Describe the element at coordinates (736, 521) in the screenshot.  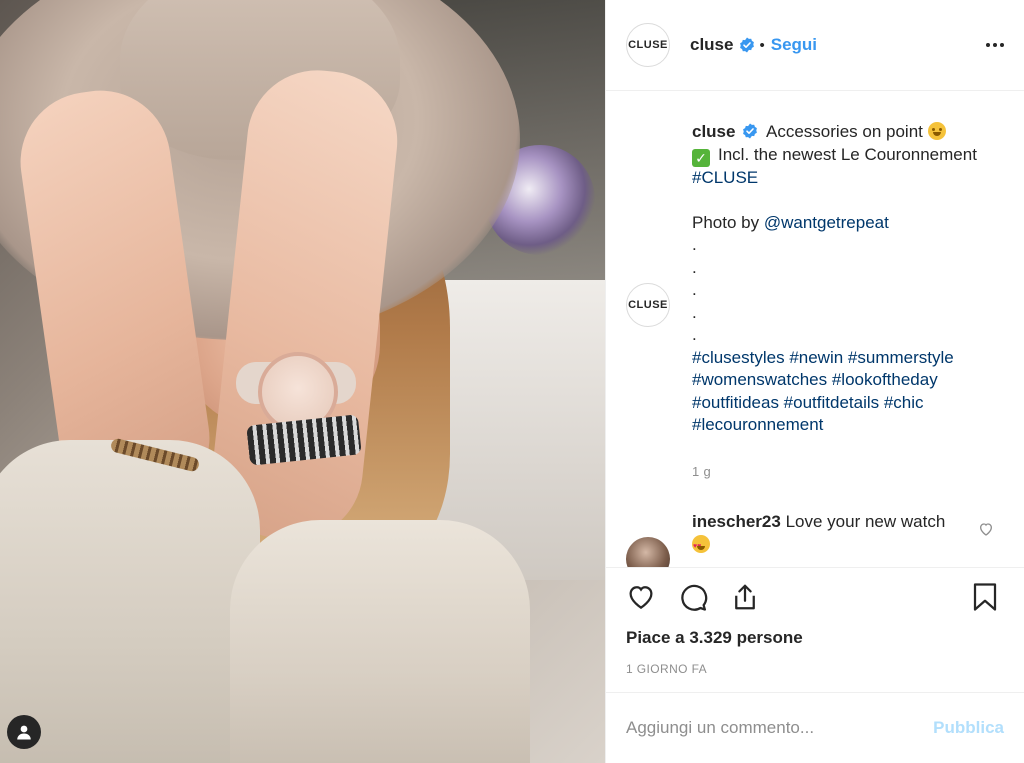
I see `commenter-username: inescher23` at that location.